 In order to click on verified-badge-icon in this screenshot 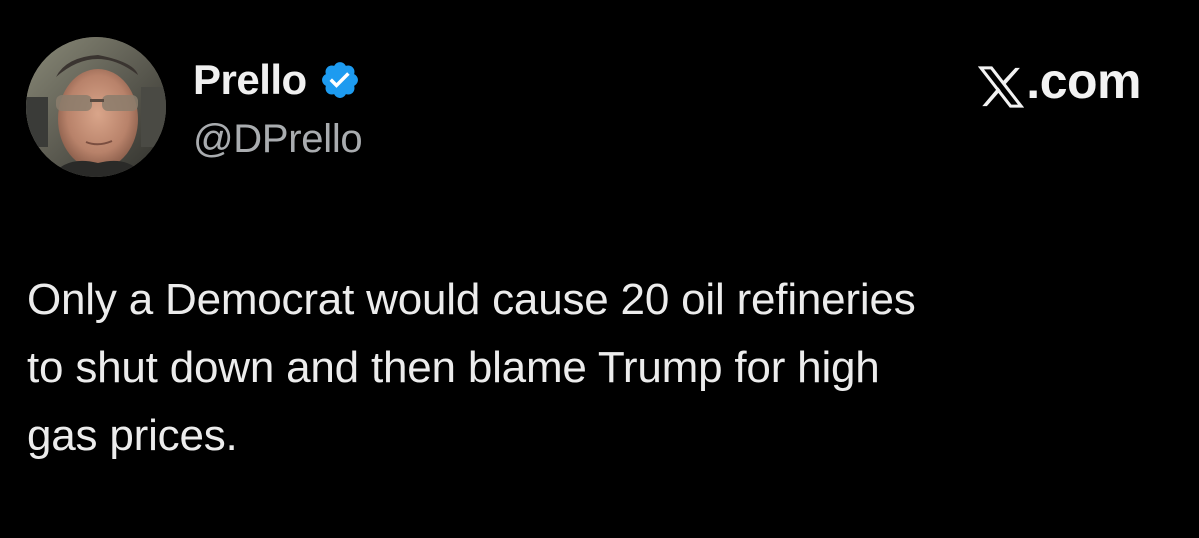, I will do `click(340, 80)`.